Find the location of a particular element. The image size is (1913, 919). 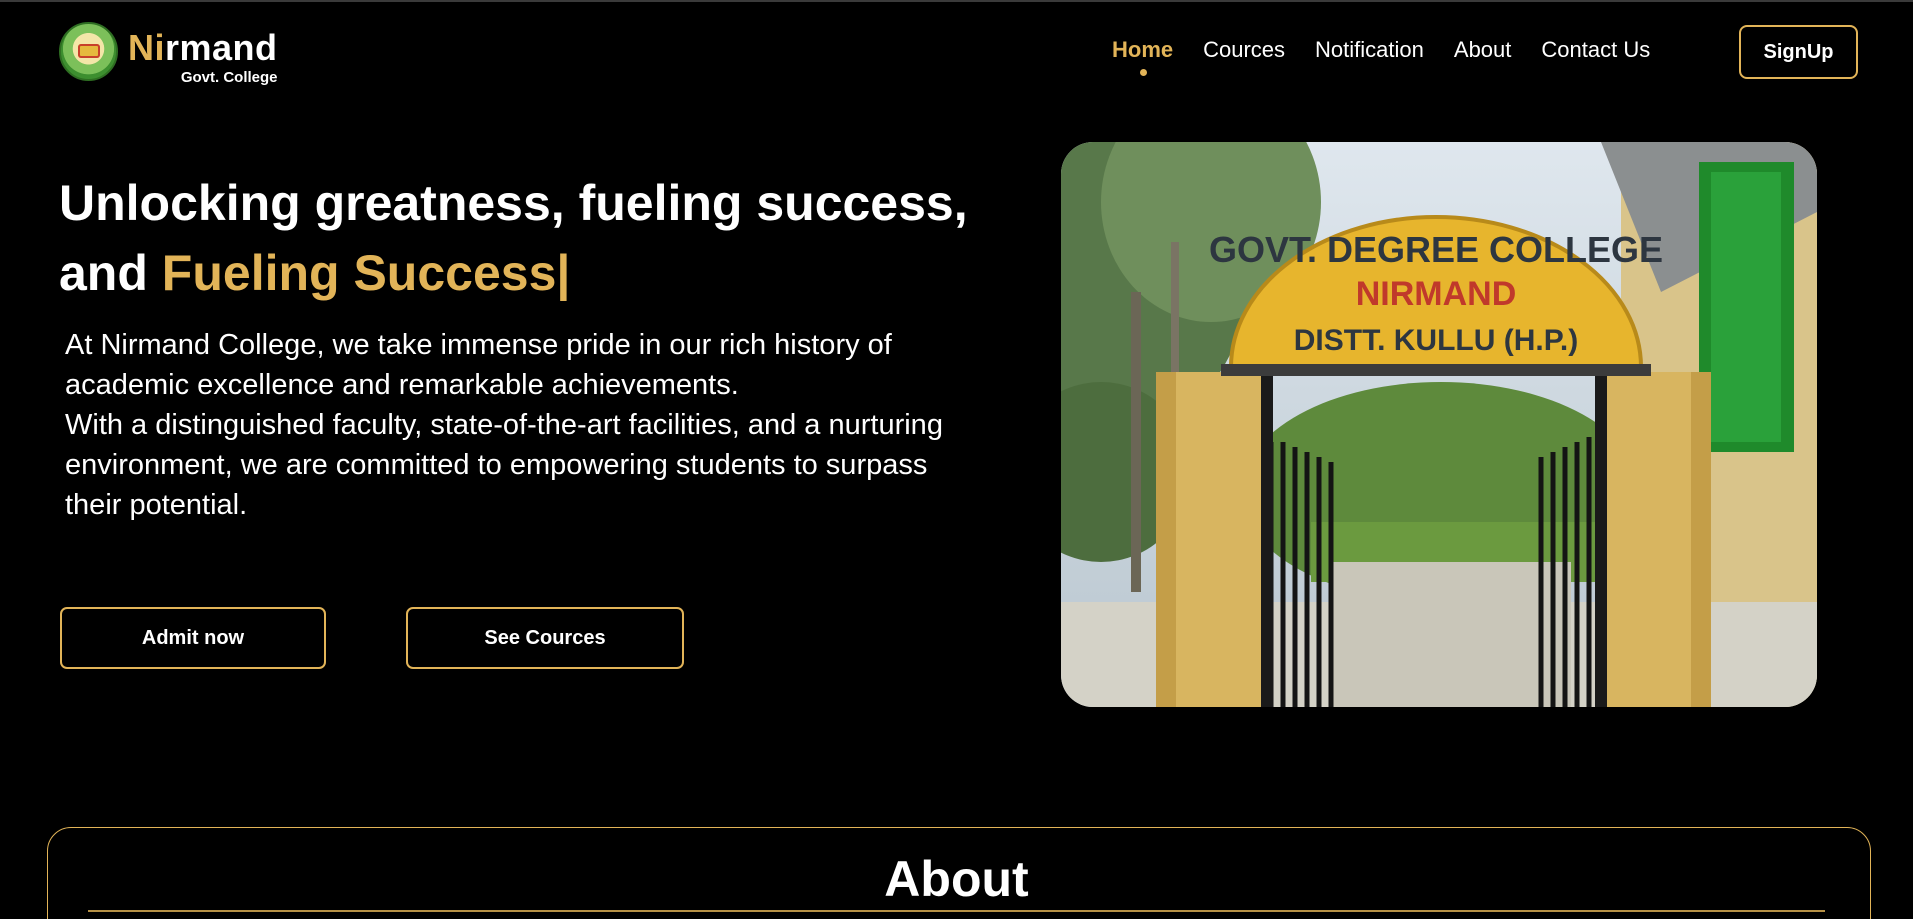

college-logo: Nirmand Govt. College is located at coordinates (168, 53).